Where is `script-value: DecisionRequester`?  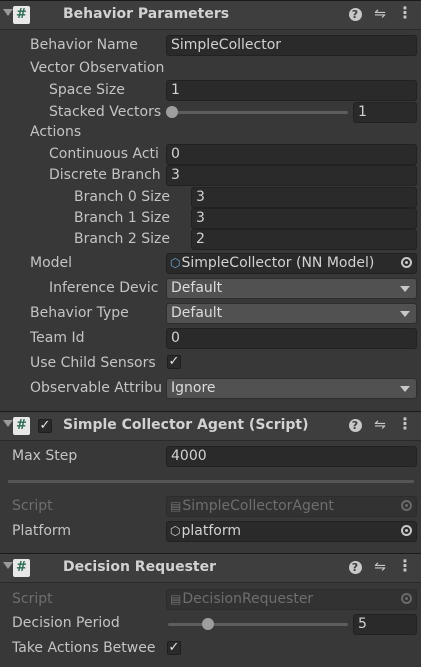 script-value: DecisionRequester is located at coordinates (248, 599).